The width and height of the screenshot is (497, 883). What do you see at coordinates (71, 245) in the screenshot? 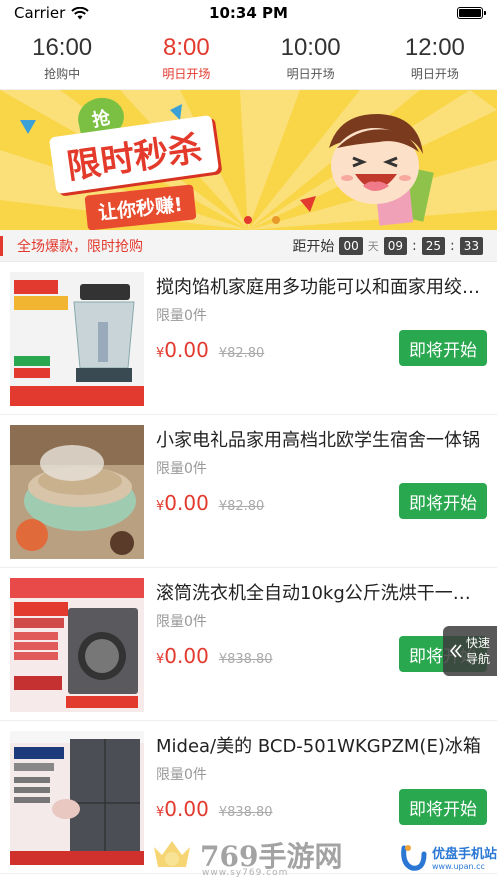
I see `sale-slogan: 全场爆款，限时抢购` at bounding box center [71, 245].